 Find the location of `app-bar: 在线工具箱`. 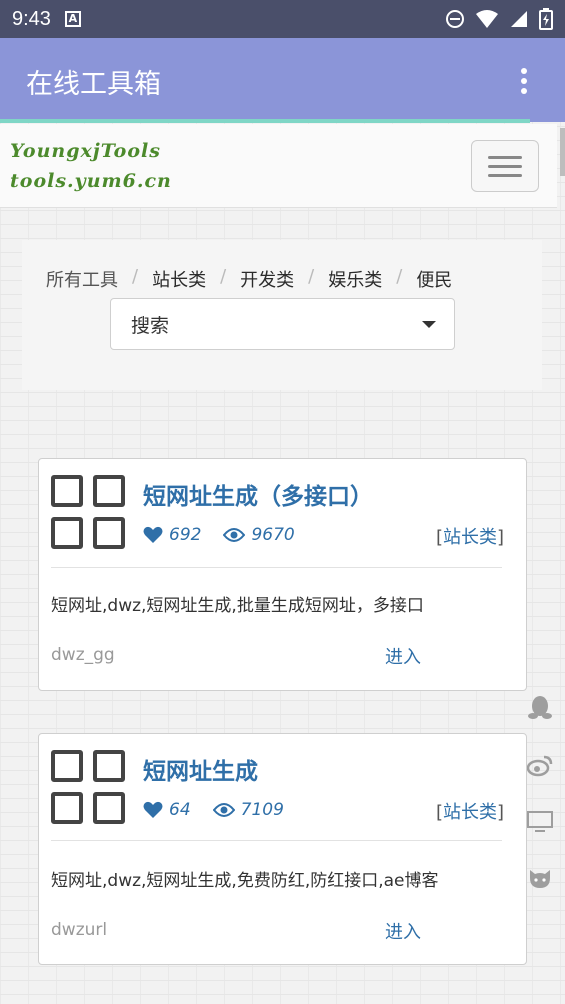

app-bar: 在线工具箱 is located at coordinates (282, 80).